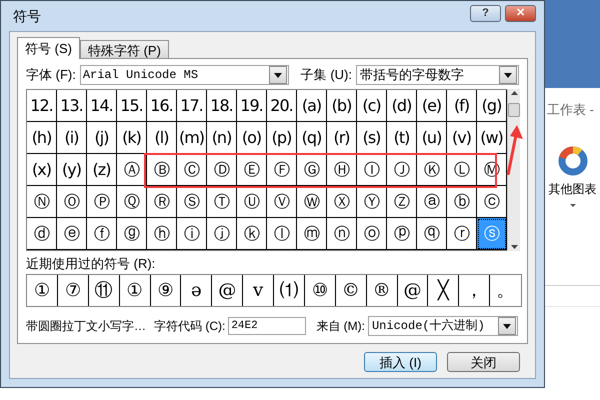 The image size is (600, 400). Describe the element at coordinates (102, 202) in the screenshot. I see `symbol-cell: Ⓟ` at that location.